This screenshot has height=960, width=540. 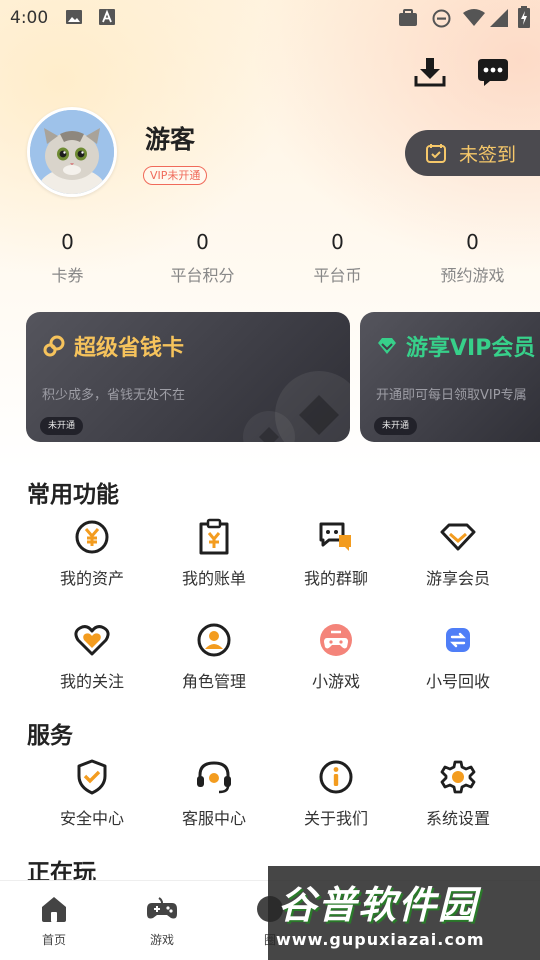 I want to click on signin-label: 未签到, so click(x=488, y=154).